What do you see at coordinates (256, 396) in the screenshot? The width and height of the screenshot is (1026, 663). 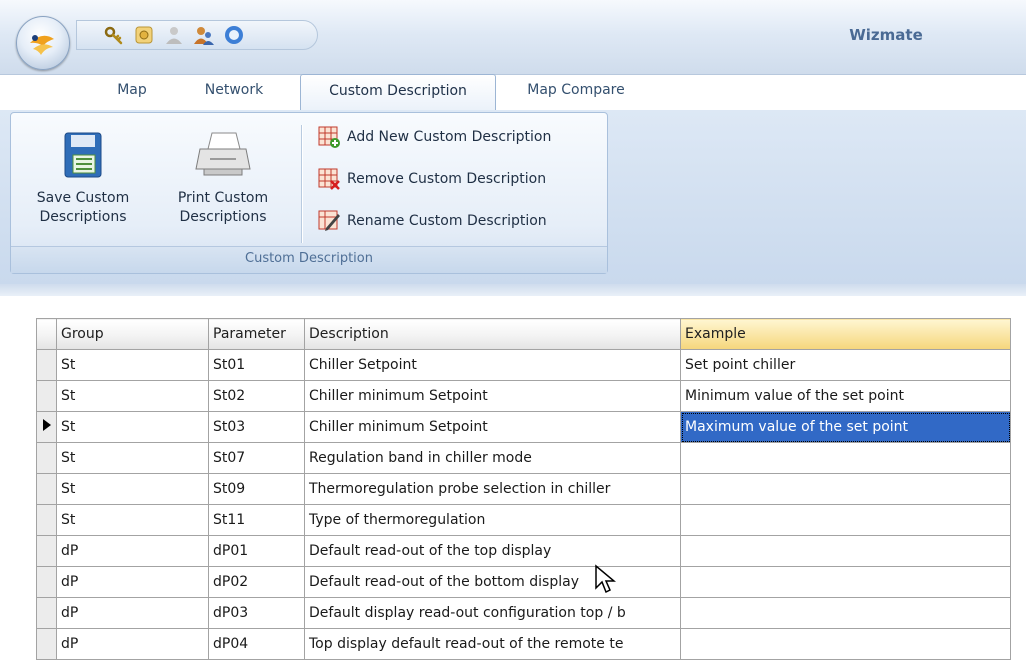 I see `cell-parameter: St02` at bounding box center [256, 396].